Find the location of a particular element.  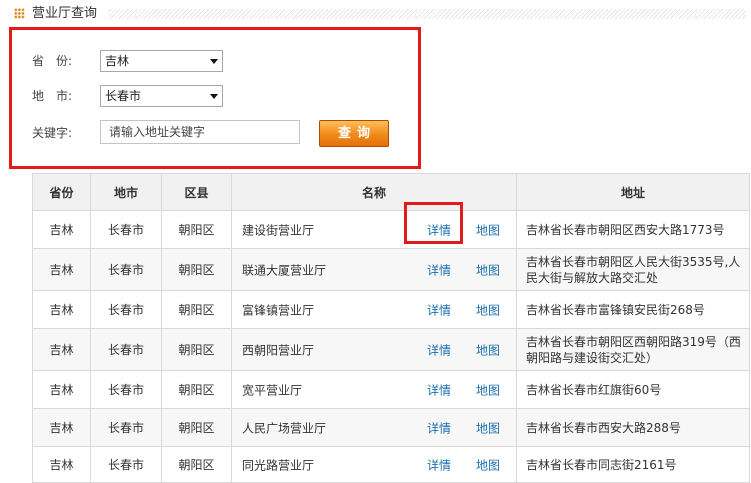

cell-address: 吉林省长春市西安大路288号 is located at coordinates (633, 427).